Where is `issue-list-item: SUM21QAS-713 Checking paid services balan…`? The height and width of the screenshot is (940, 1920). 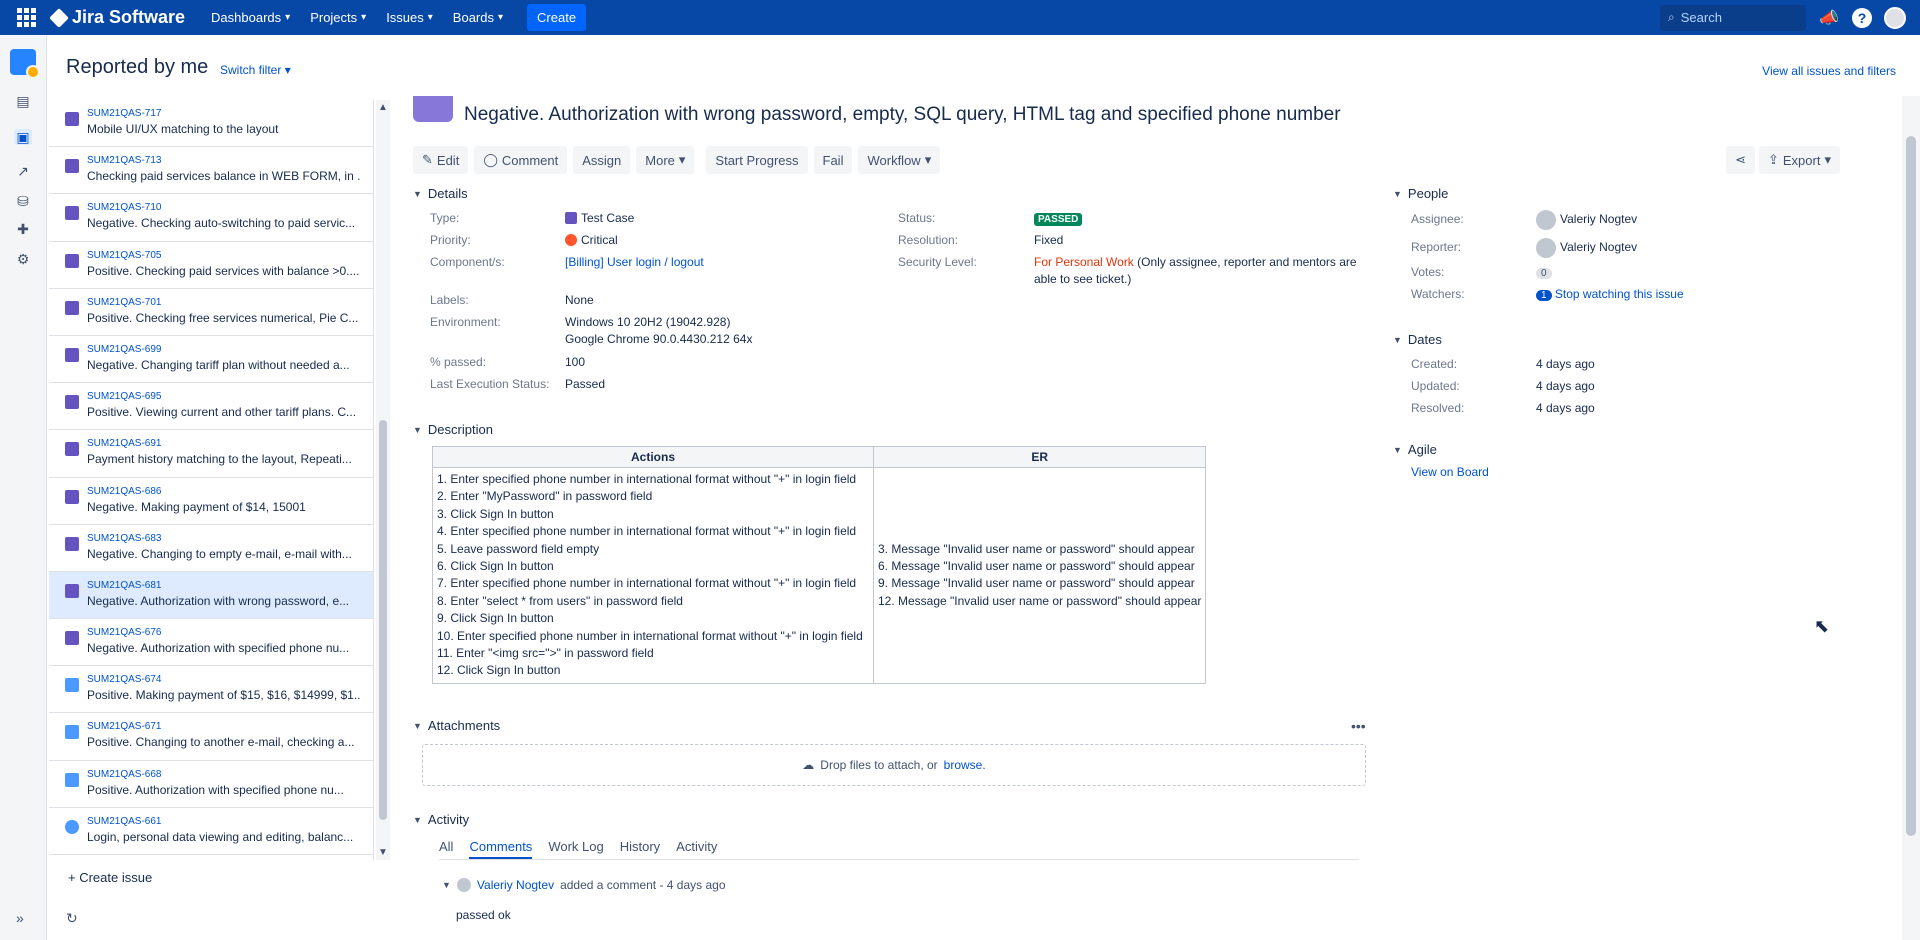
issue-list-item: SUM21QAS-713 Checking paid services balan… is located at coordinates (211, 171).